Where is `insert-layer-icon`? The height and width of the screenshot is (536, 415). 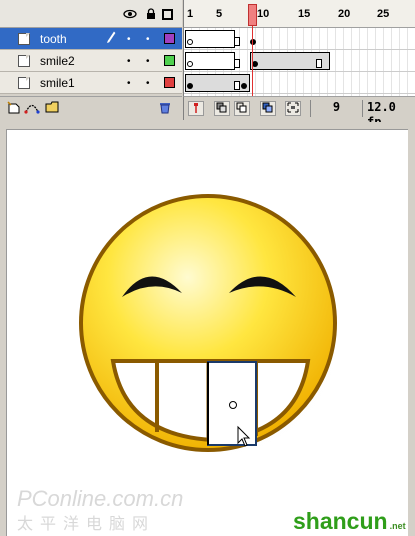 insert-layer-icon is located at coordinates (14, 108).